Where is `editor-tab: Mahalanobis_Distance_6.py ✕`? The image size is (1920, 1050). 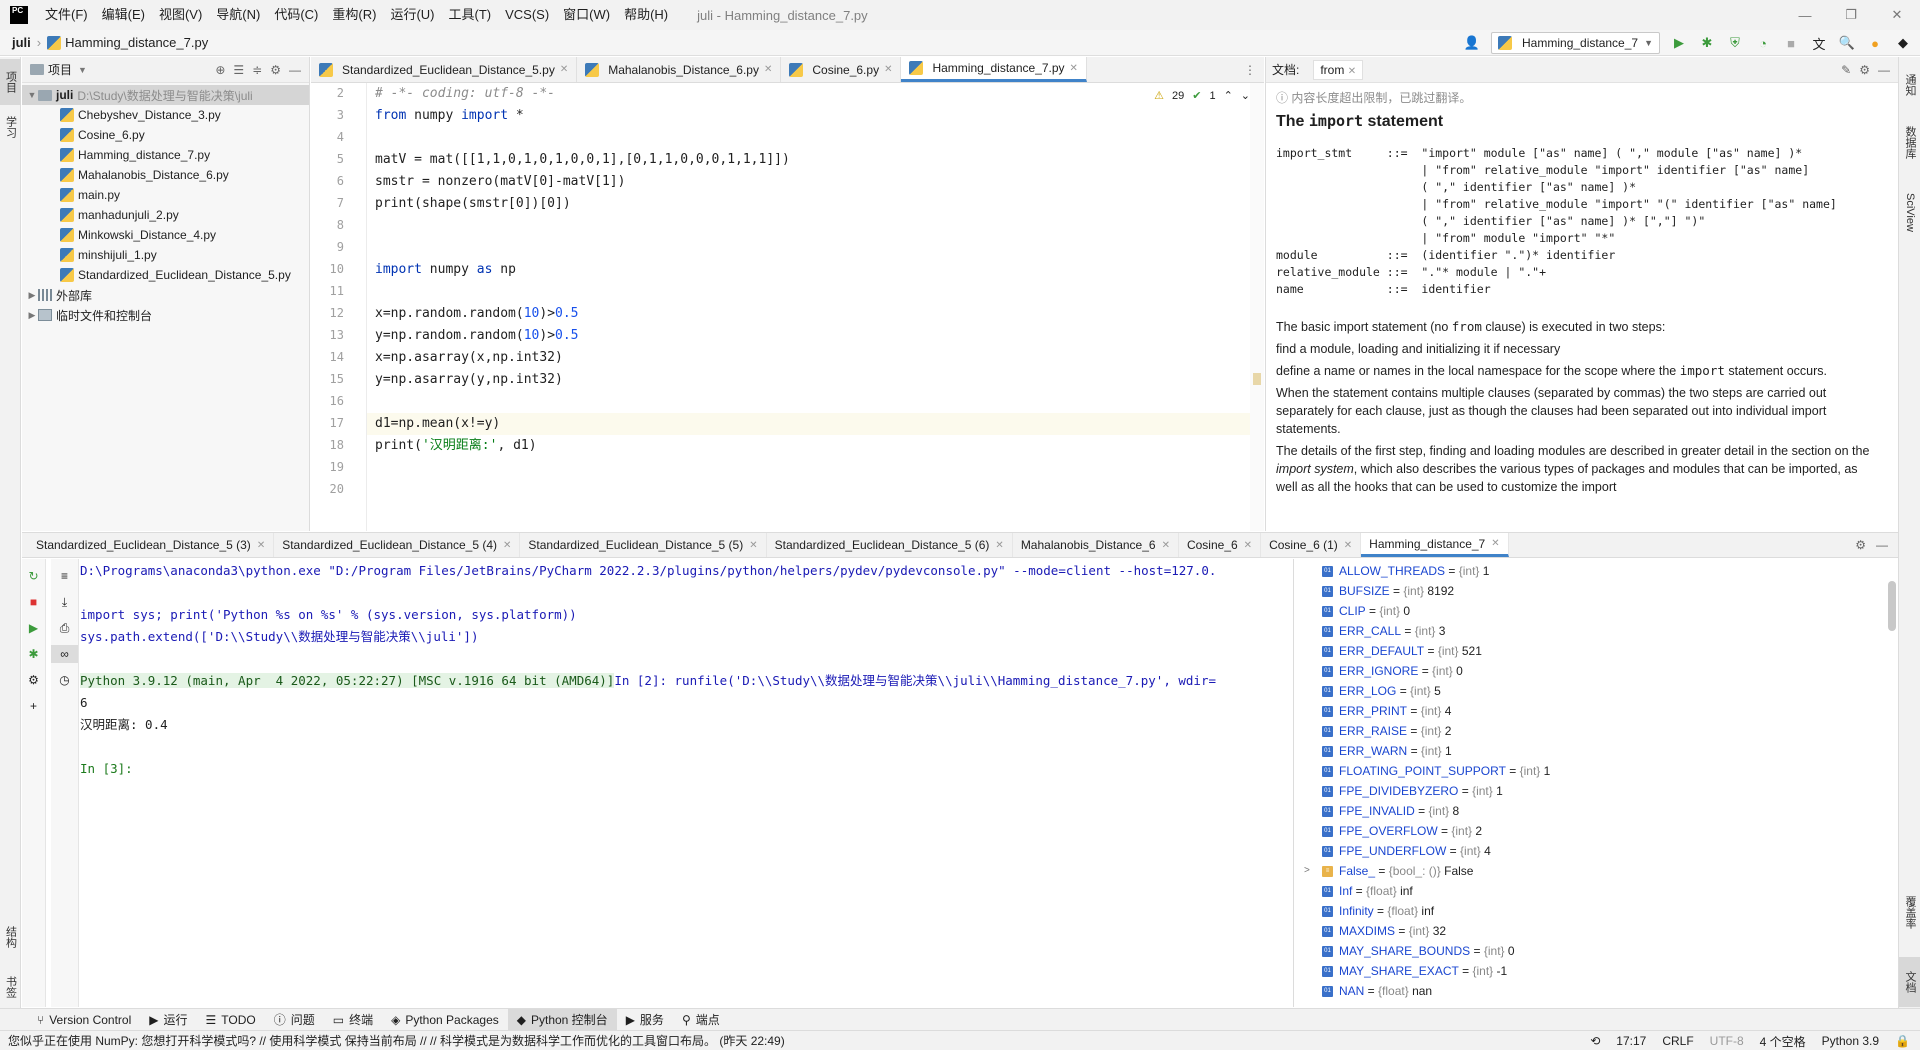
editor-tab: Mahalanobis_Distance_6.py ✕ is located at coordinates (679, 69).